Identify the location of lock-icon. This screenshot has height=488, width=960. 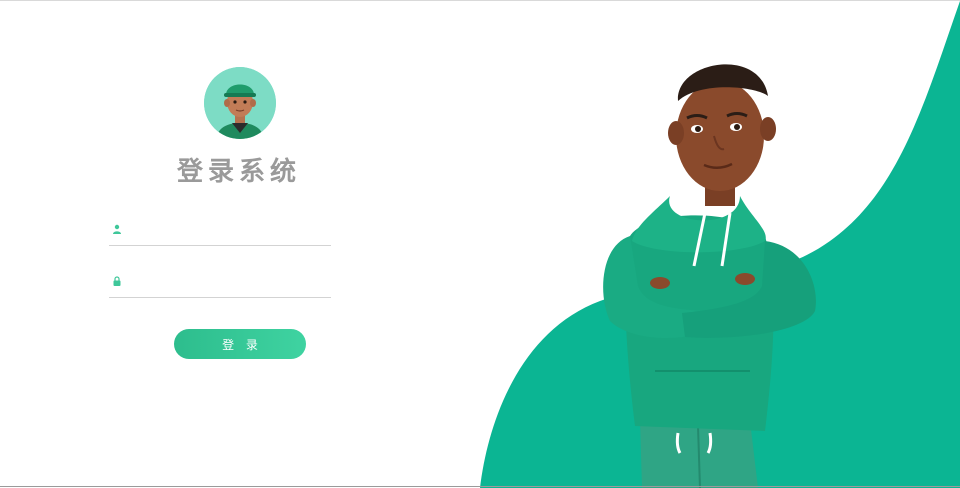
(117, 281).